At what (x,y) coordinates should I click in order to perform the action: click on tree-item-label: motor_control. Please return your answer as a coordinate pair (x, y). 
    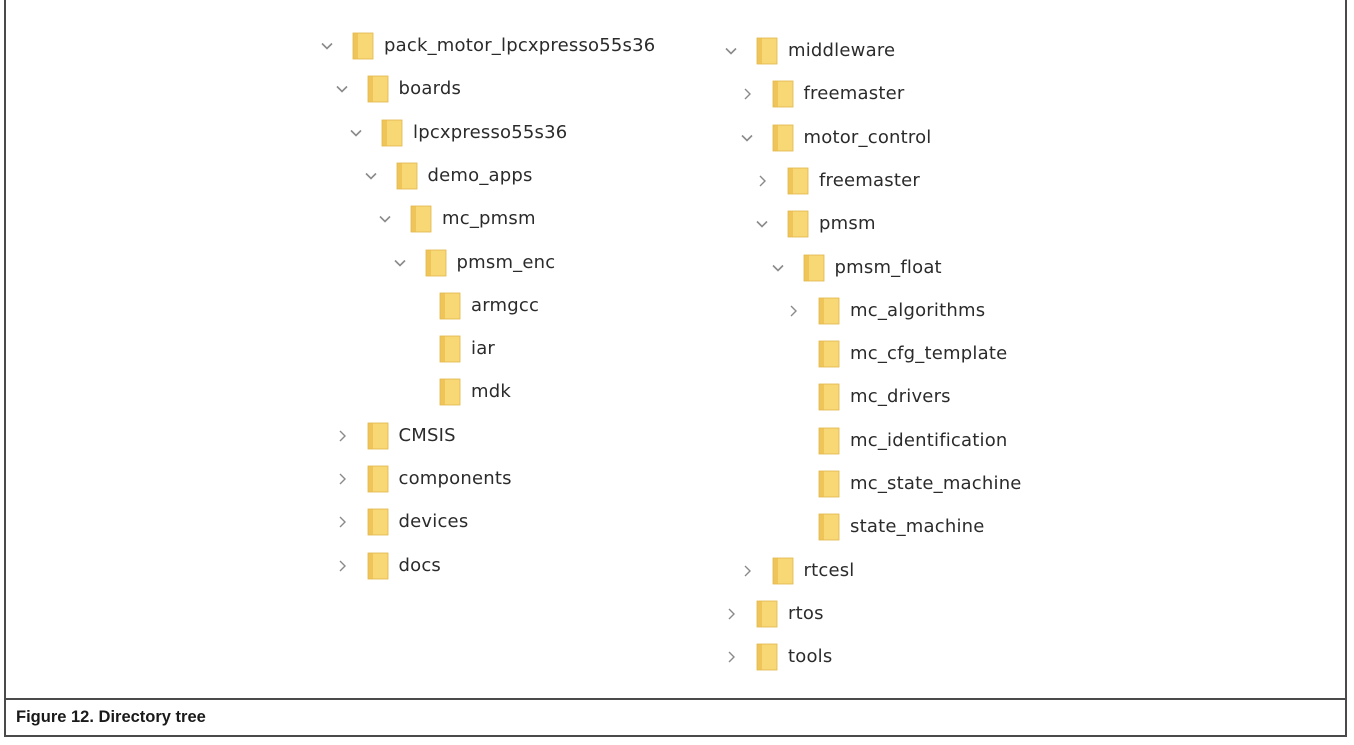
    Looking at the image, I should click on (867, 137).